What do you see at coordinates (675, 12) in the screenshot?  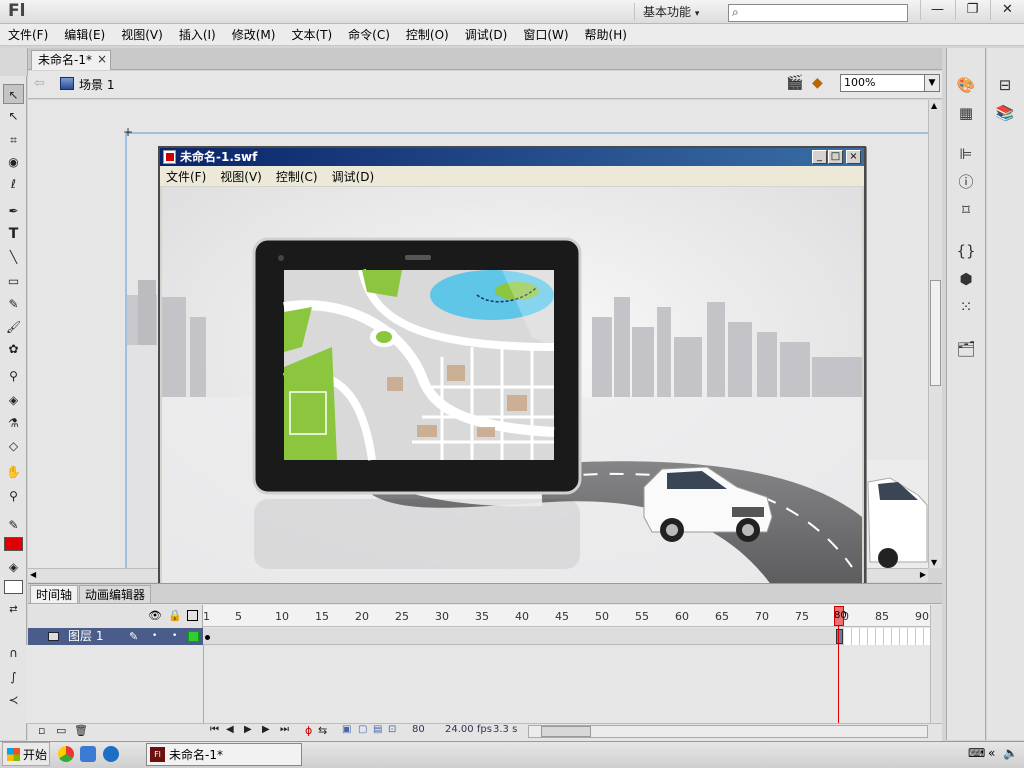 I see `workspace-switcher: 基本功能 ▾` at bounding box center [675, 12].